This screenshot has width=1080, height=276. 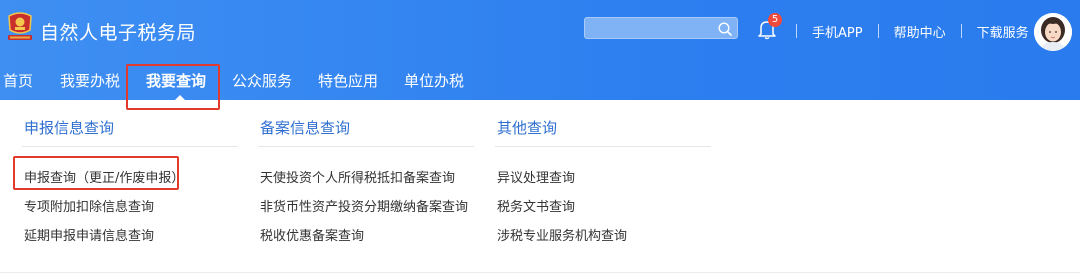 I want to click on highlight-box-filing-query, so click(x=96, y=173).